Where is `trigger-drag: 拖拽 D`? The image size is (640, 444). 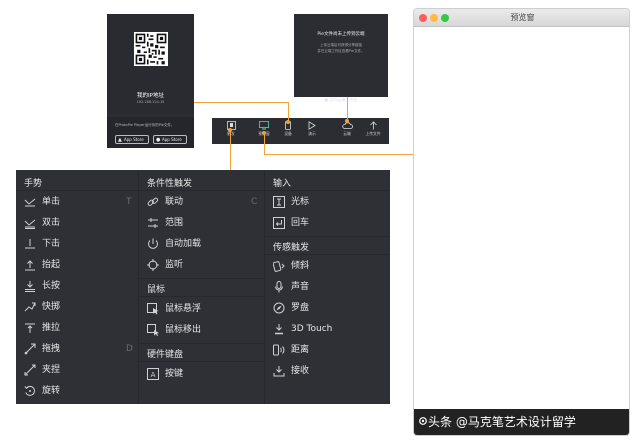 trigger-drag: 拖拽 D is located at coordinates (79, 350).